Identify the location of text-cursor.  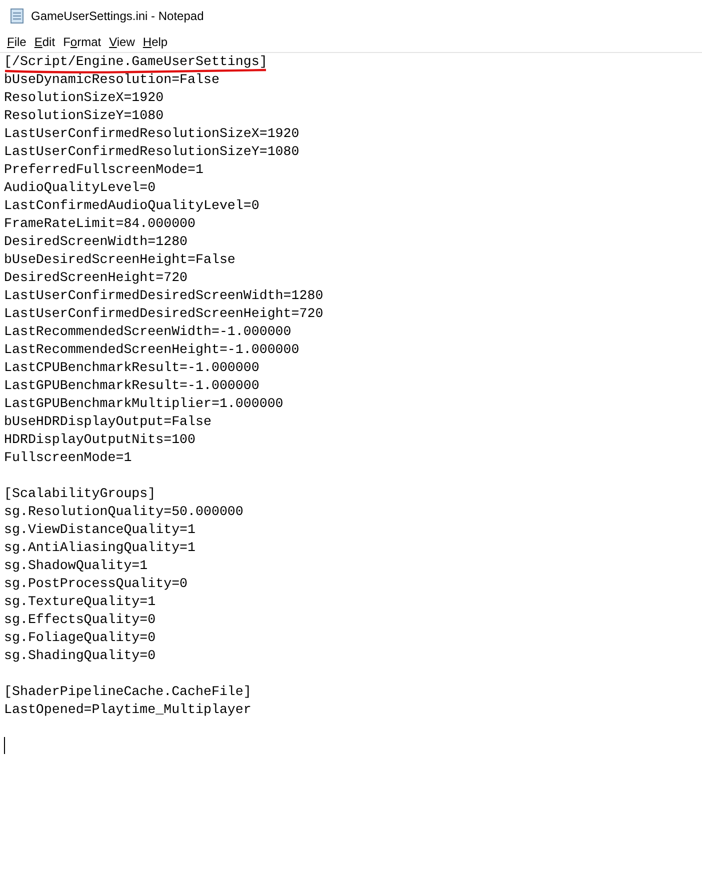
(4, 745).